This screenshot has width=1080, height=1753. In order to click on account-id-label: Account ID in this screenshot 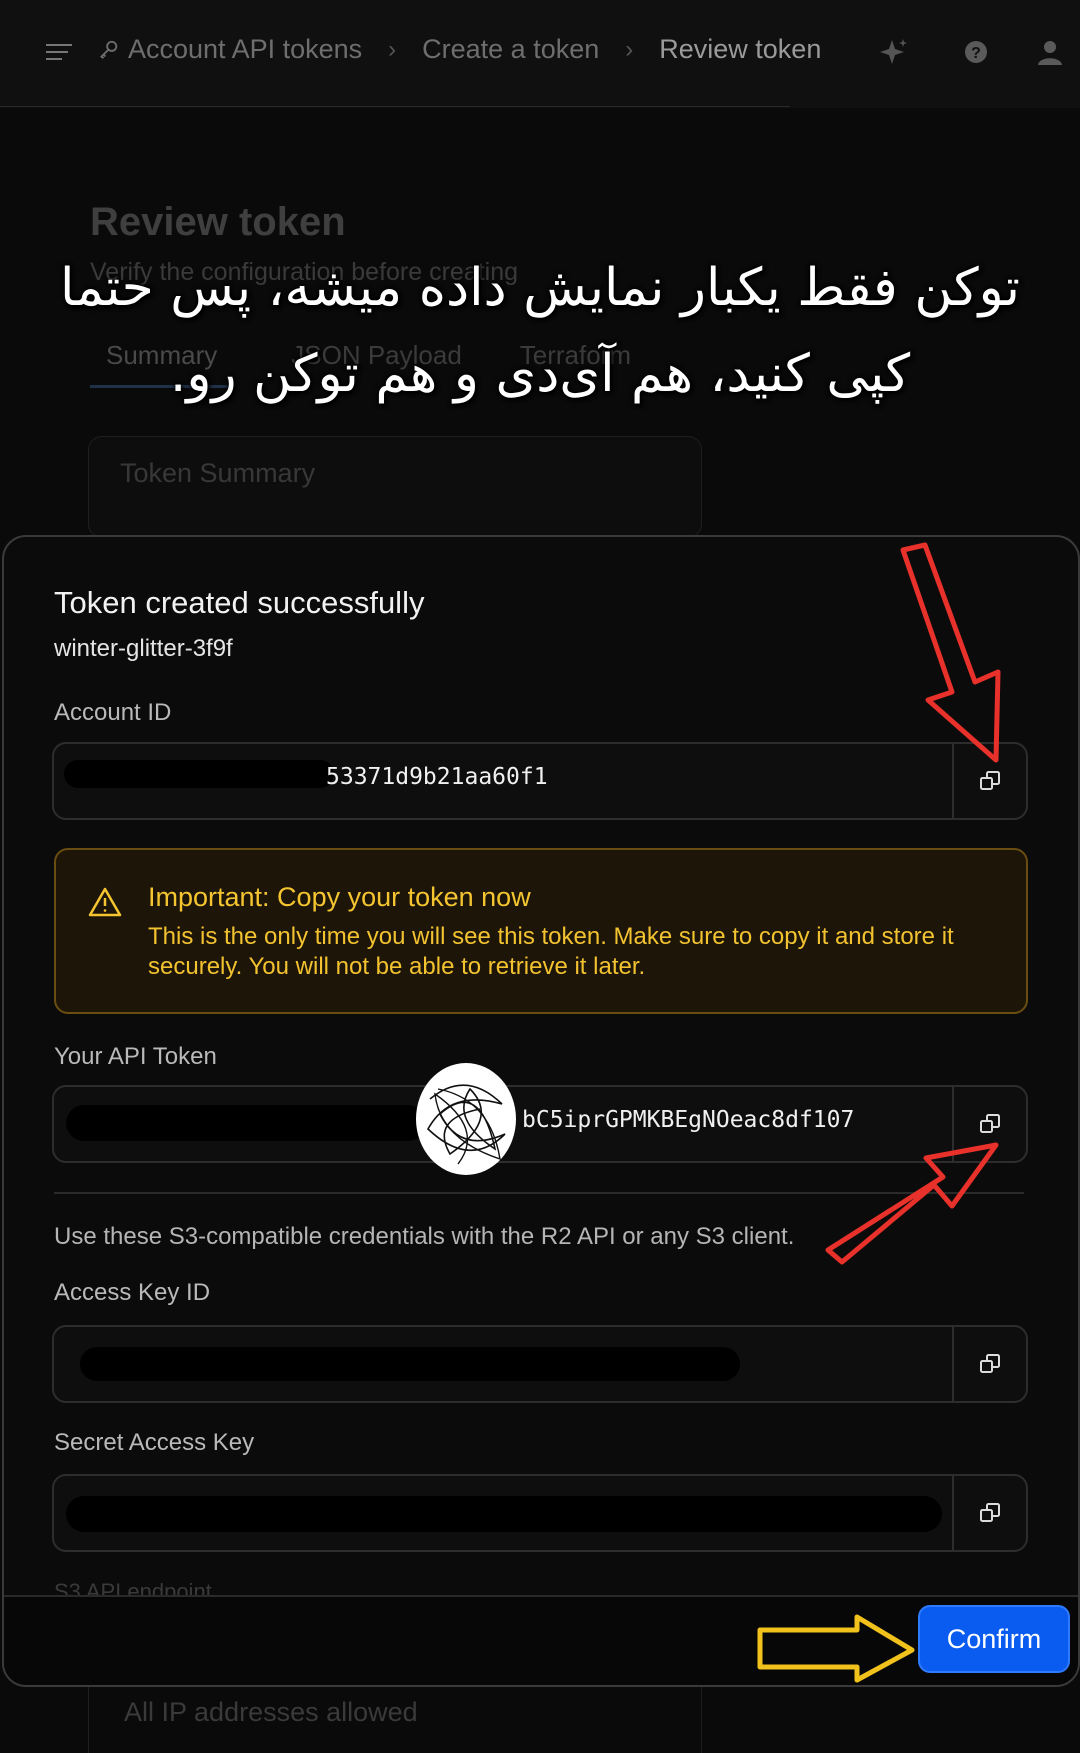, I will do `click(113, 712)`.